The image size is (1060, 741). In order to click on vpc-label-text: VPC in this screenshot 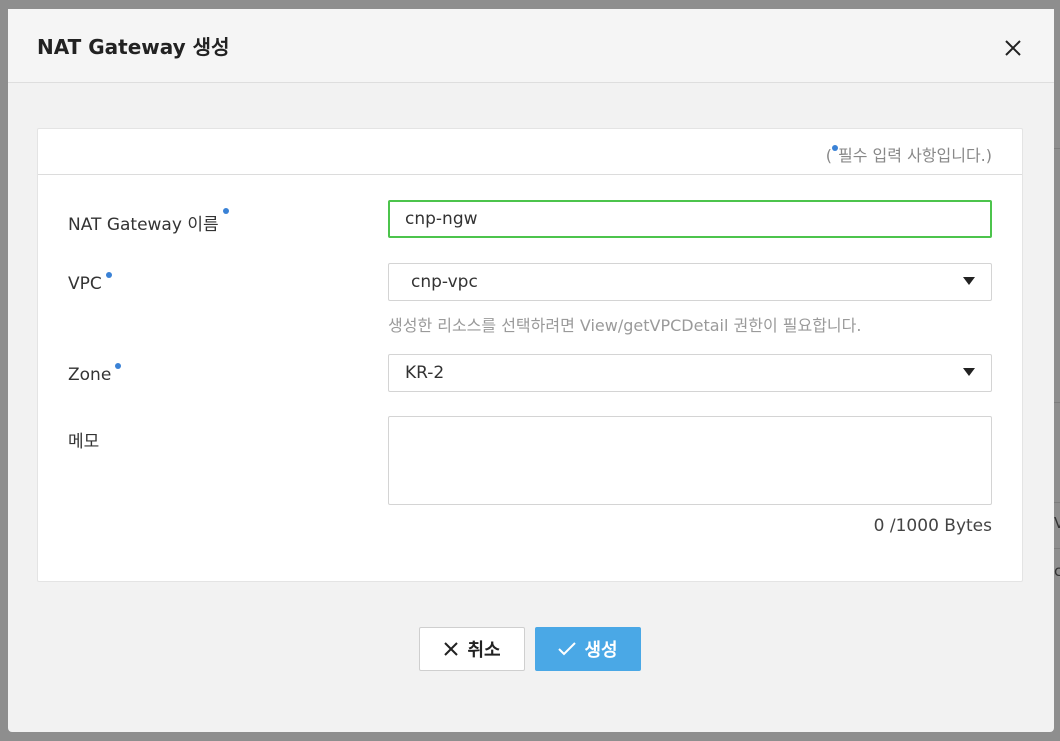, I will do `click(85, 284)`.